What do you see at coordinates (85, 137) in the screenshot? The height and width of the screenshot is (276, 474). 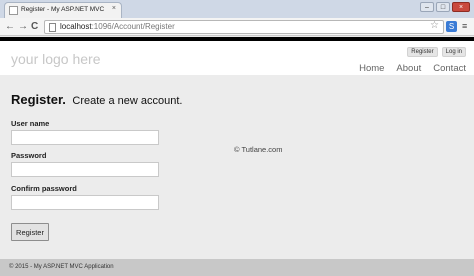 I see `username-input` at bounding box center [85, 137].